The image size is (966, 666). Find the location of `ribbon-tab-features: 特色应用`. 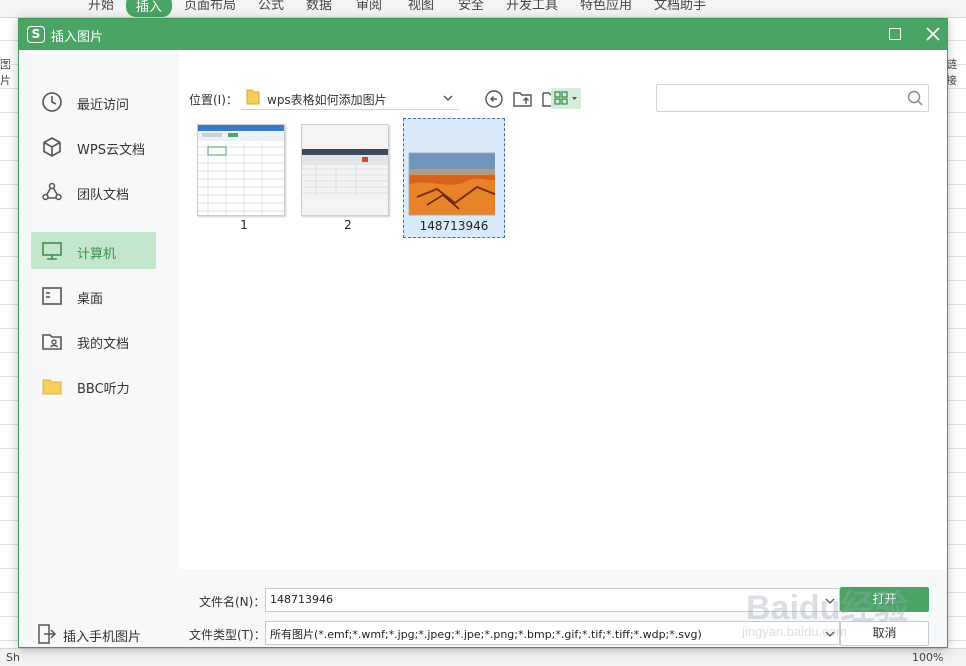

ribbon-tab-features: 特色应用 is located at coordinates (606, 6).